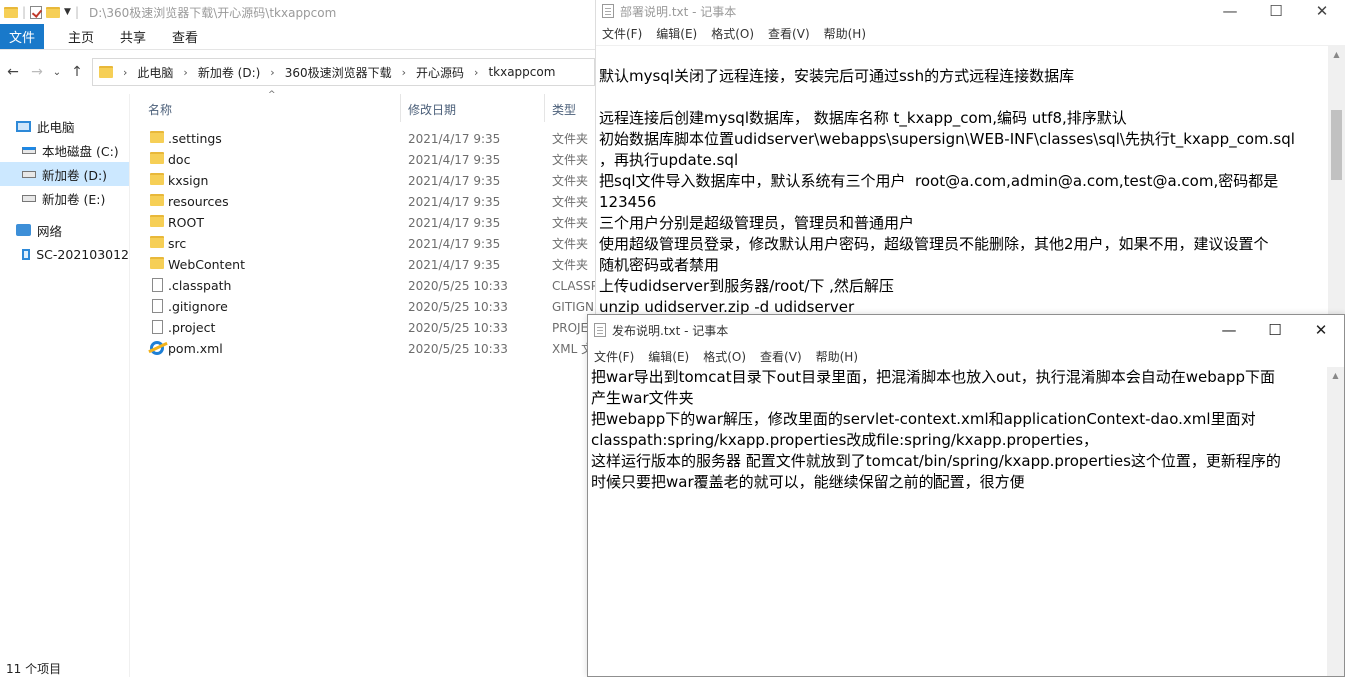  Describe the element at coordinates (53, 12) in the screenshot. I see `new-folder-icon` at that location.